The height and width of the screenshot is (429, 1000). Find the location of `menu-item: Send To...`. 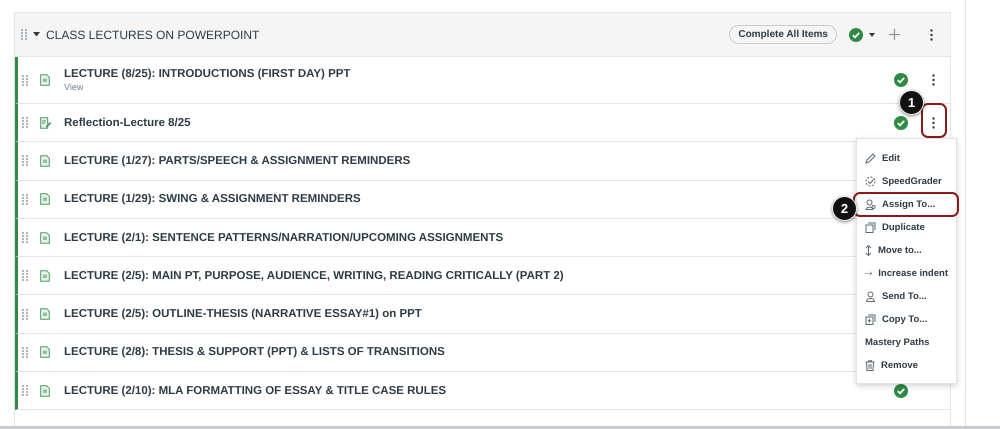

menu-item: Send To... is located at coordinates (906, 296).